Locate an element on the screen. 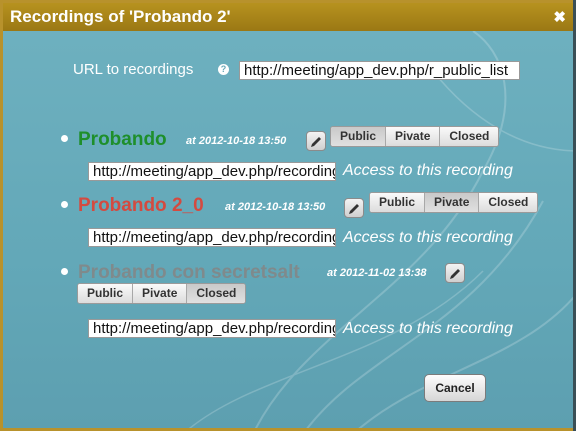 This screenshot has width=576, height=431. close-icon: ✖ is located at coordinates (559, 18).